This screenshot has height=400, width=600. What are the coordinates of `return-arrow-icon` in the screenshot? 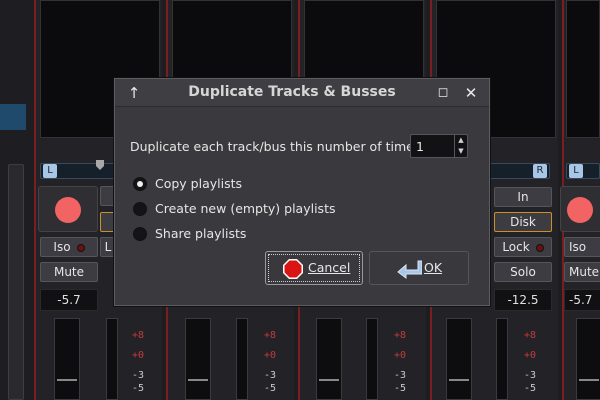 It's located at (409, 269).